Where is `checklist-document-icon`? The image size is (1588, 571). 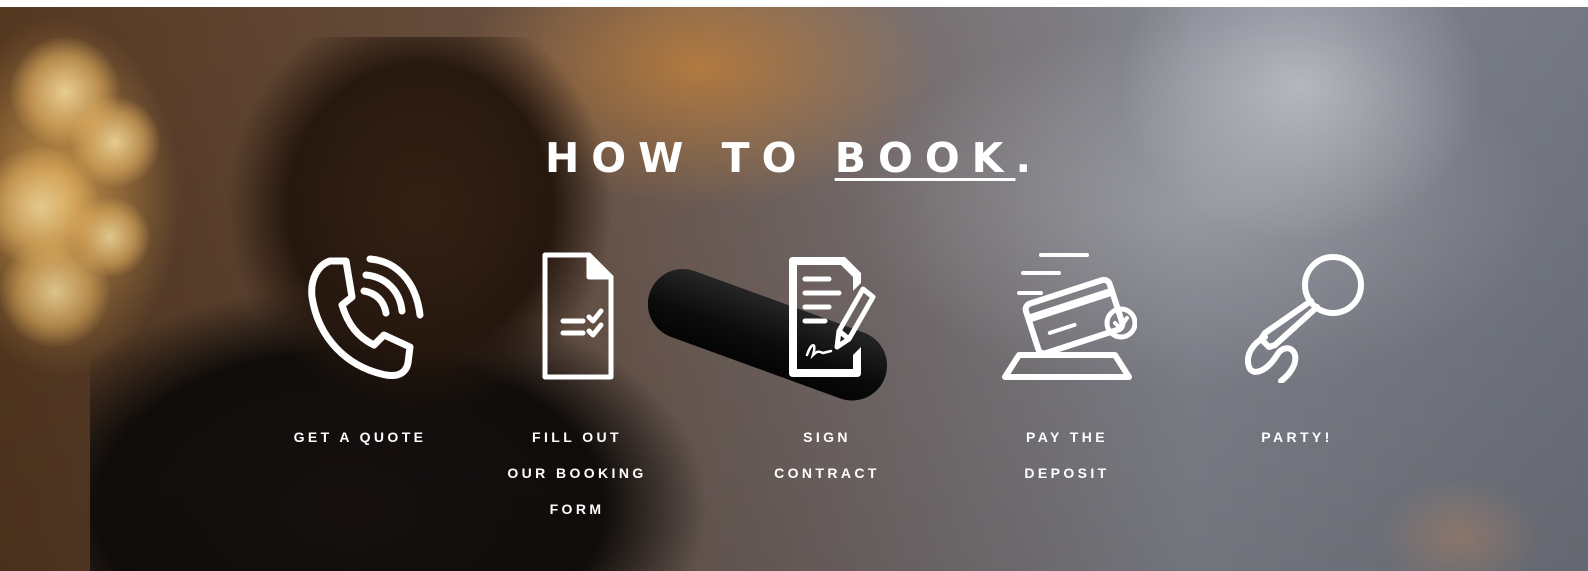
checklist-document-icon is located at coordinates (578, 316).